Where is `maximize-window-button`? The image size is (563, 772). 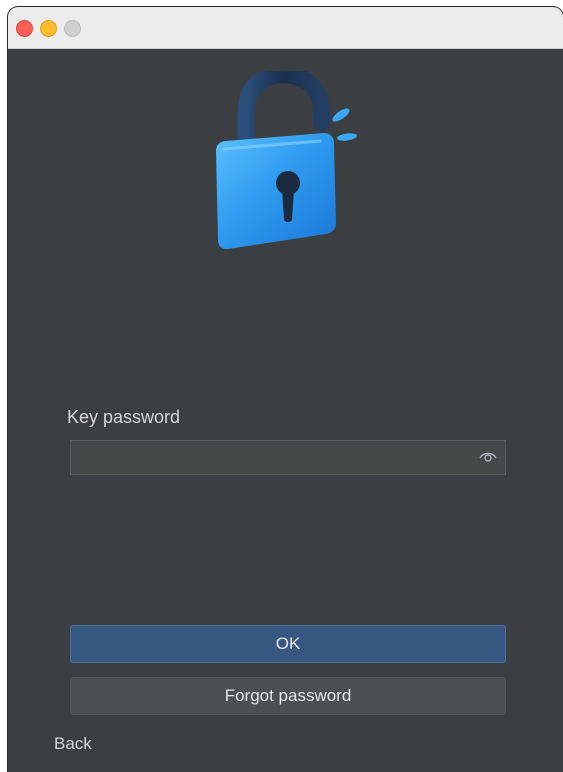 maximize-window-button is located at coordinates (72, 28).